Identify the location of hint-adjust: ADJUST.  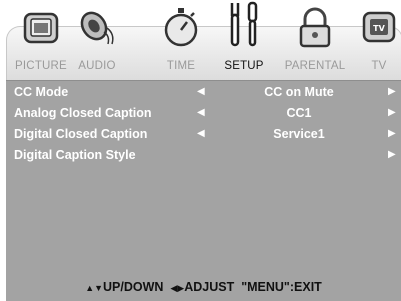
(209, 287).